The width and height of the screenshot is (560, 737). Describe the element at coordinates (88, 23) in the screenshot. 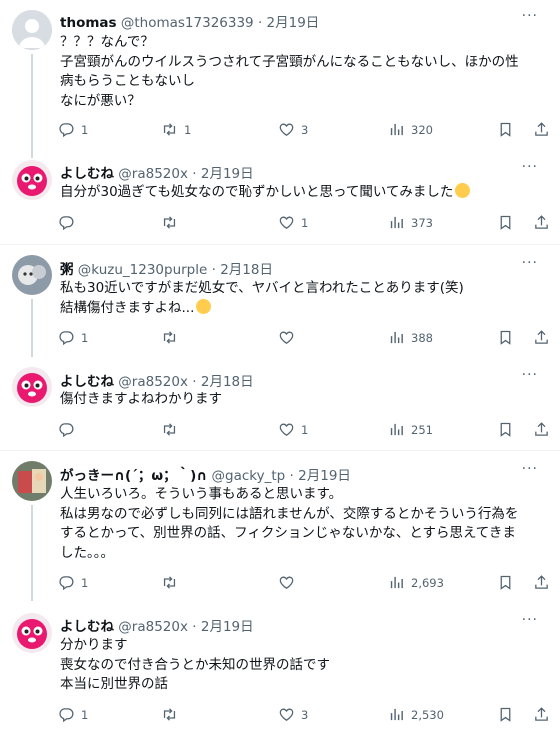

I see `display-name: thomas` at that location.